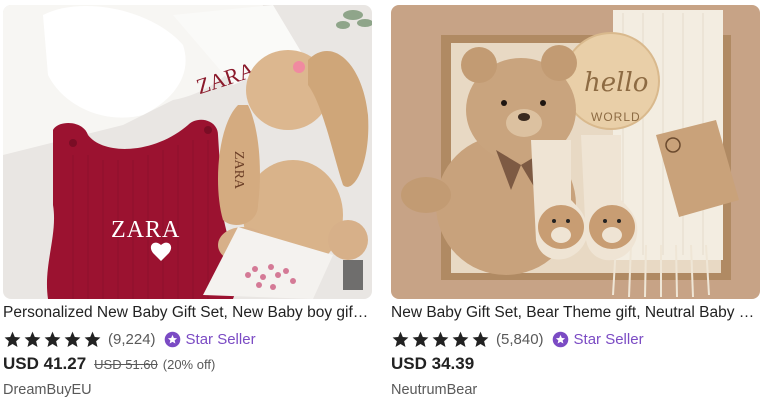 The image size is (771, 411). What do you see at coordinates (145, 230) in the screenshot?
I see `romper-embroidery: ZARA` at bounding box center [145, 230].